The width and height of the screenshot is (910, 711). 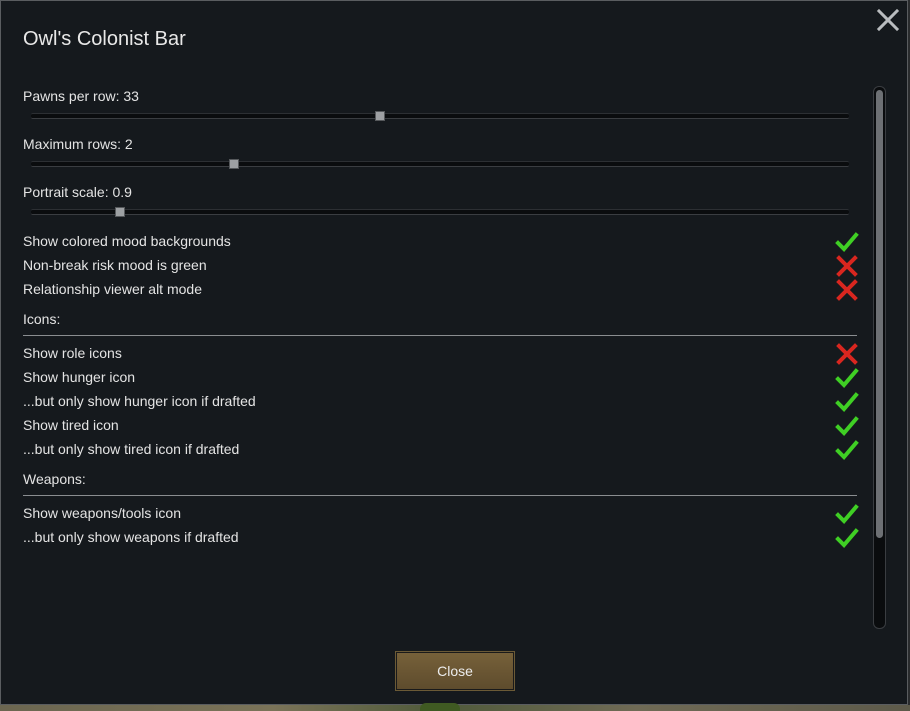 What do you see at coordinates (42, 319) in the screenshot?
I see `section-label: Icons:` at bounding box center [42, 319].